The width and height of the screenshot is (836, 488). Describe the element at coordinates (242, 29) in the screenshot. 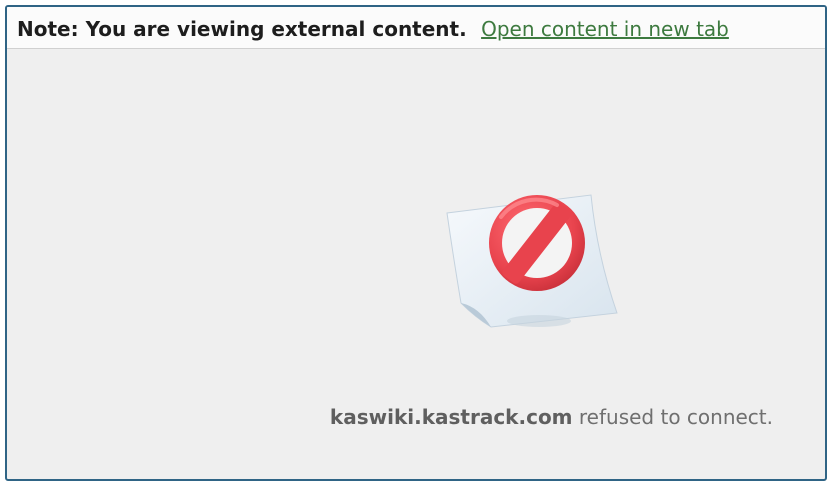

I see `notice-text: Note: You are viewing external content.` at that location.